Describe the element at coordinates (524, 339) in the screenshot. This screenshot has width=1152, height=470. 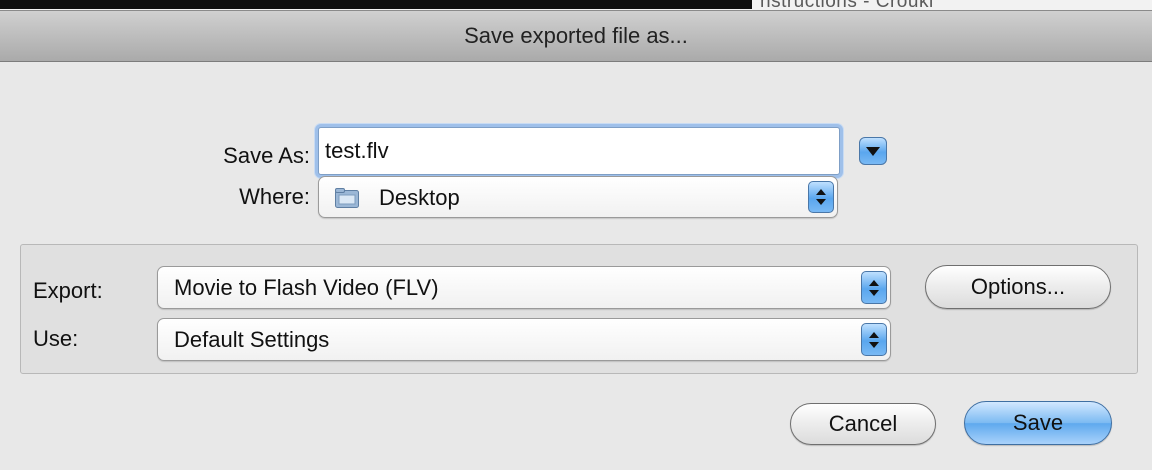
I see `use-settings-popup: Default Settings` at that location.